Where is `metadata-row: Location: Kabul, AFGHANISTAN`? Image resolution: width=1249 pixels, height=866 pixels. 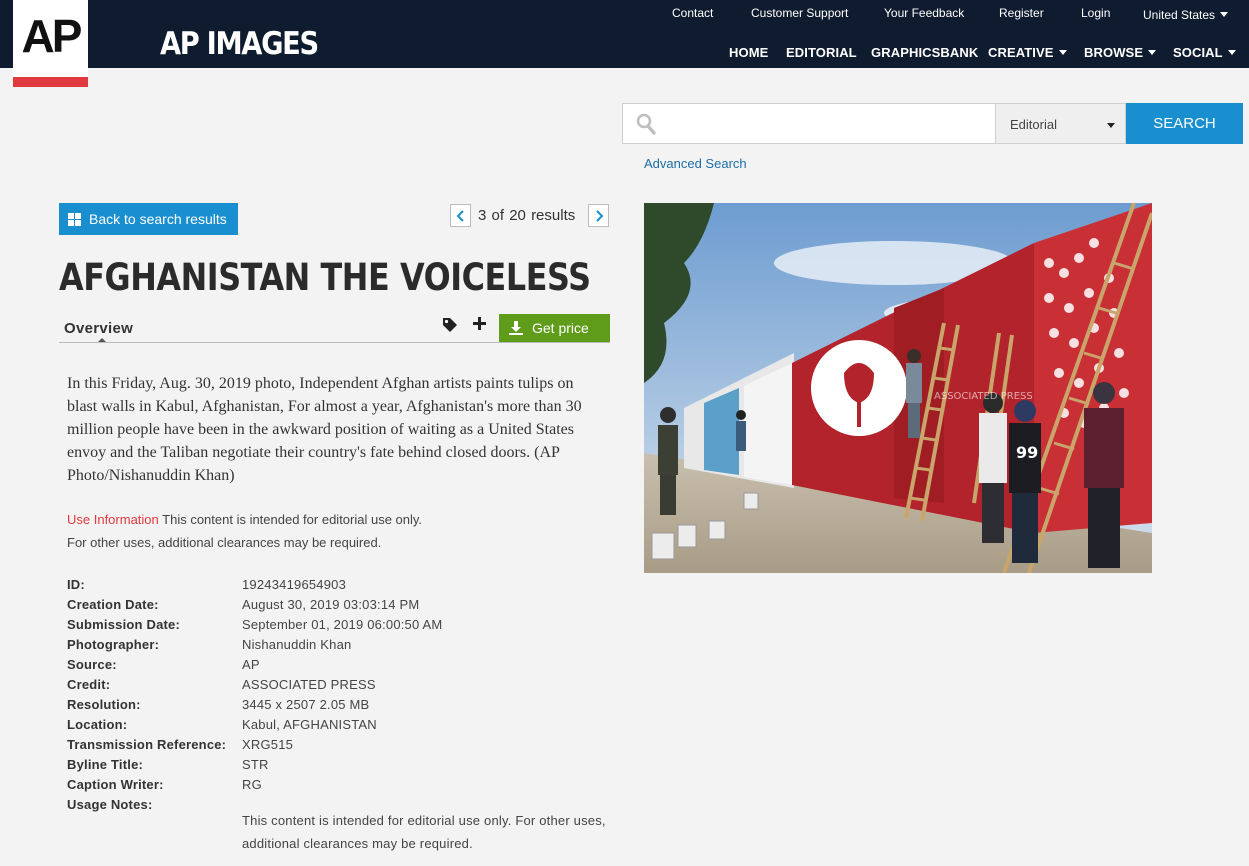
metadata-row: Location: Kabul, AFGHANISTAN is located at coordinates (339, 727).